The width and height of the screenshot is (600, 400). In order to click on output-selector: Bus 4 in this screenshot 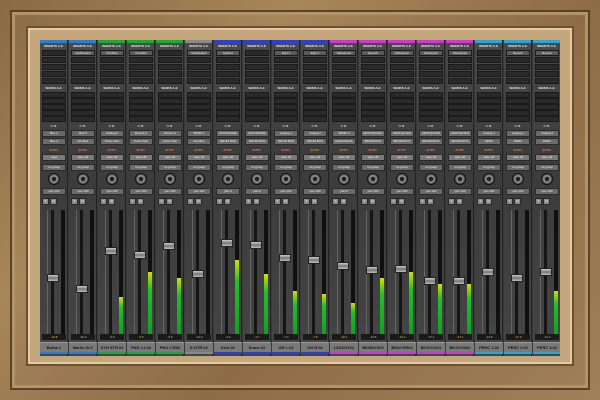, I will do `click(54, 141)`.